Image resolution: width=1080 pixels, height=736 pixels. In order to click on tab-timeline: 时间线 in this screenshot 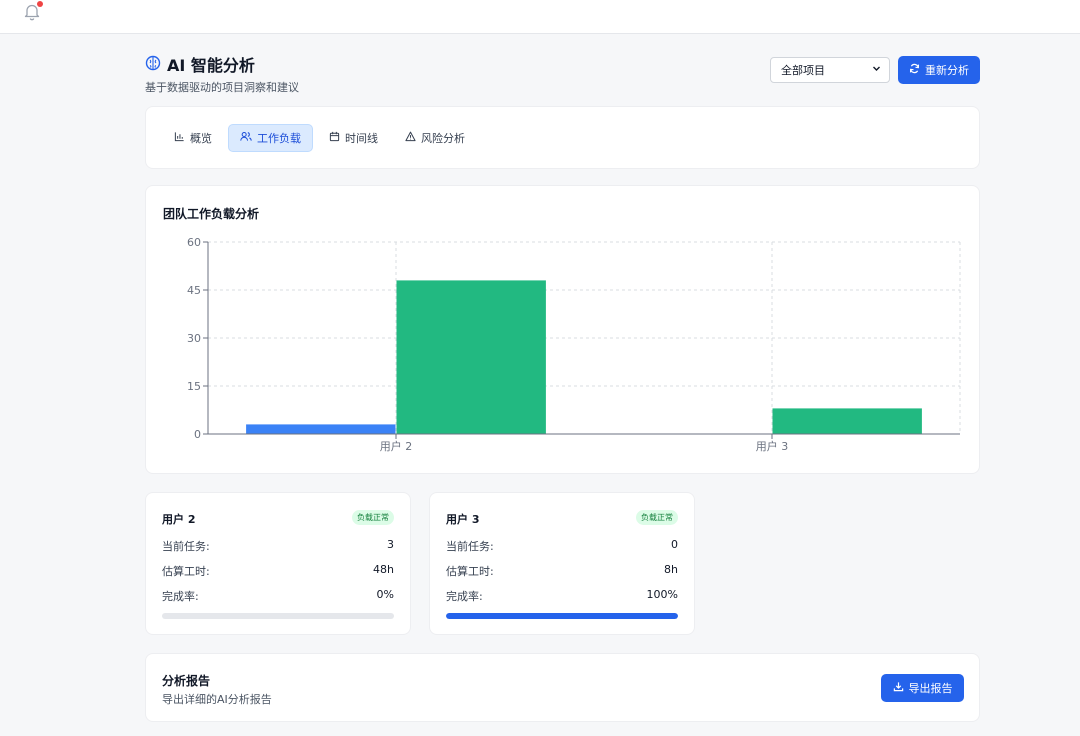, I will do `click(353, 138)`.